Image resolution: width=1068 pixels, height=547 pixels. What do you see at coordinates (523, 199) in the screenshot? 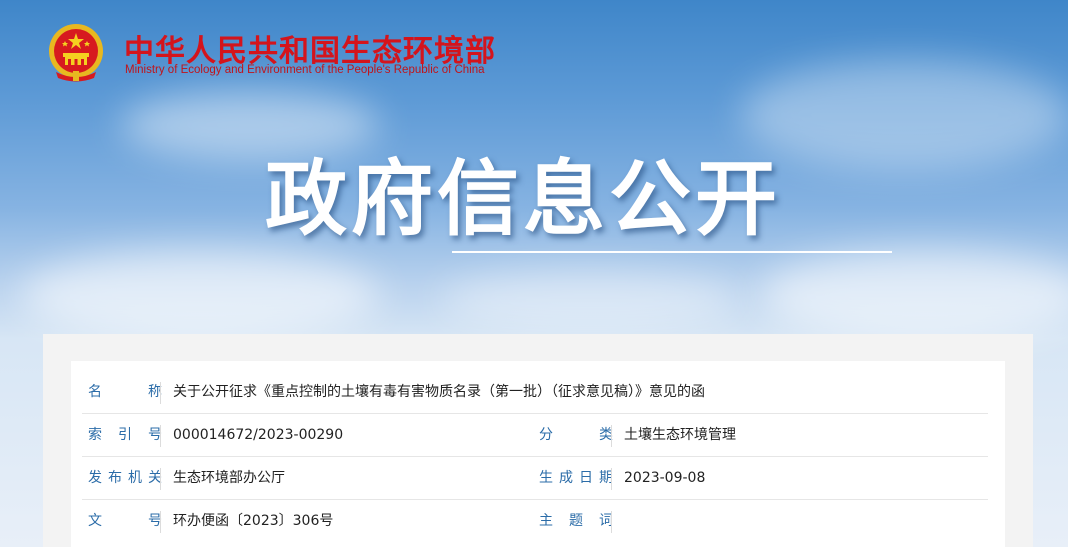
I see `banner-title: 政府信息公开` at bounding box center [523, 199].